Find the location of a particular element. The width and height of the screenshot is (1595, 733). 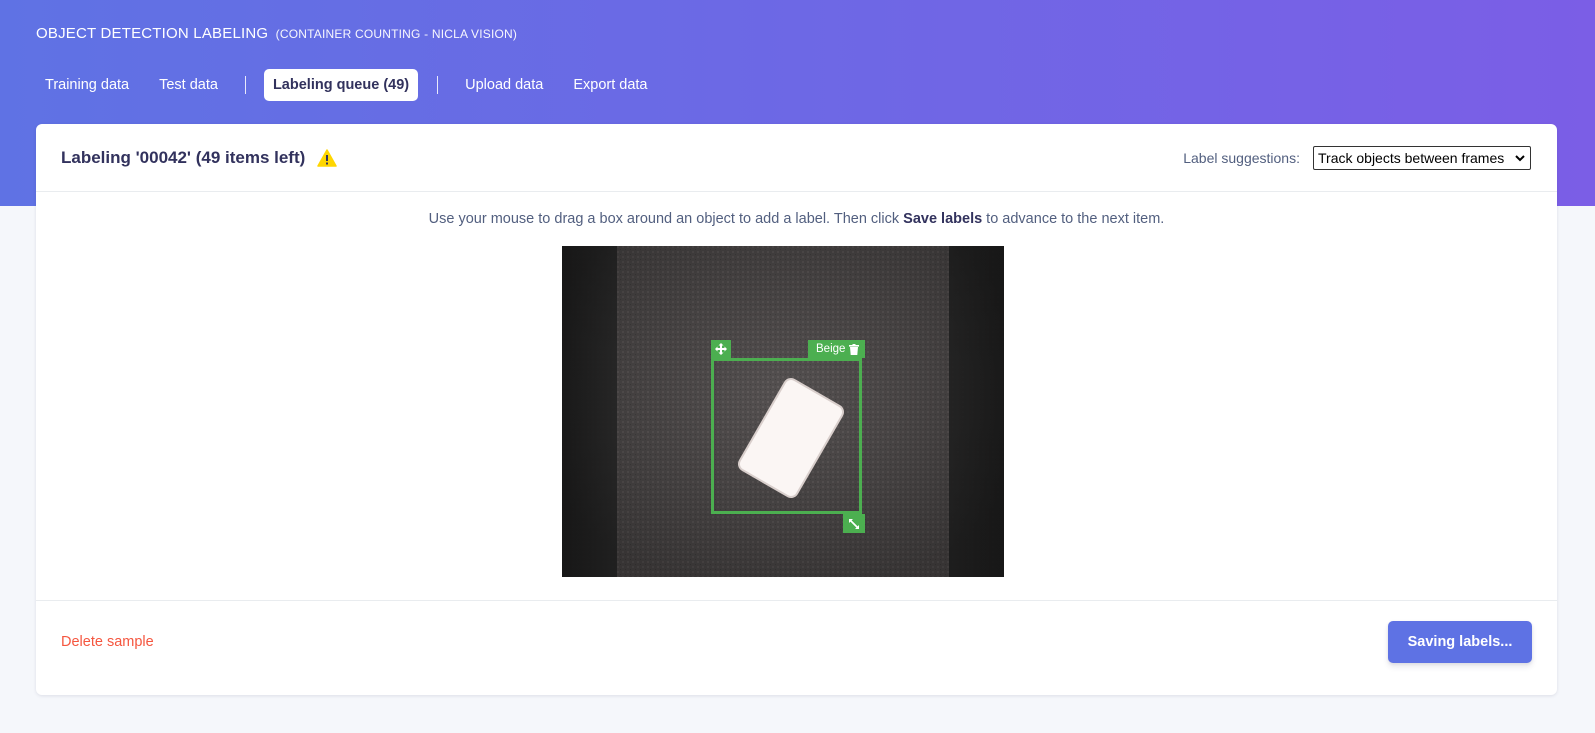

label-suggestions-value: Track objects between frames is located at coordinates (1411, 158).